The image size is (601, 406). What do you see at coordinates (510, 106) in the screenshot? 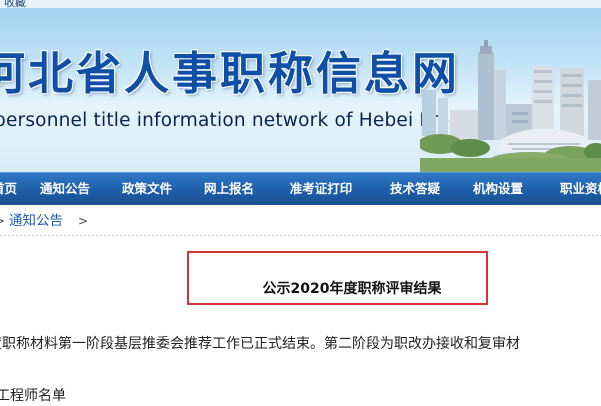
I see `city-skyline-graphic` at bounding box center [510, 106].